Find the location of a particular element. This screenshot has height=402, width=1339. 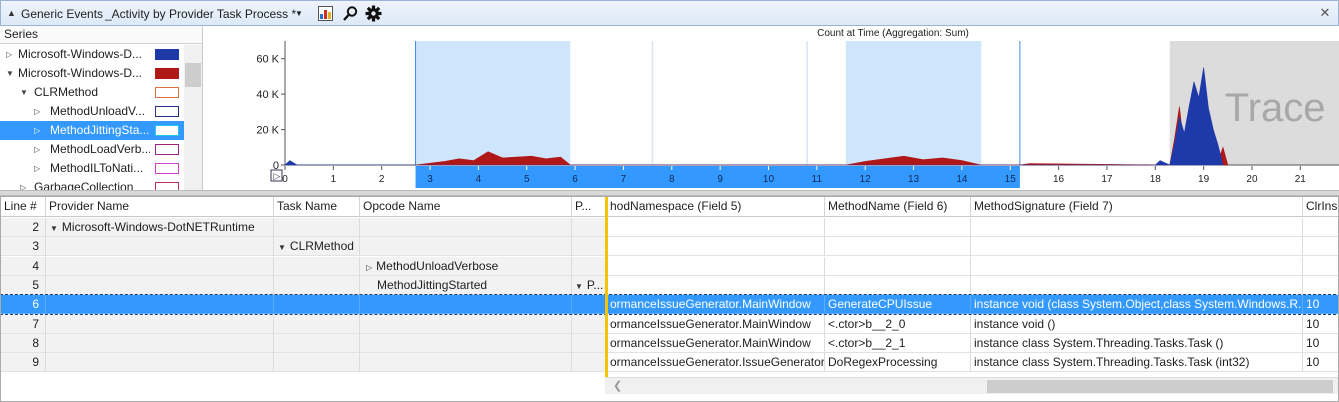

axis-expand-icon: ▷ is located at coordinates (277, 176).